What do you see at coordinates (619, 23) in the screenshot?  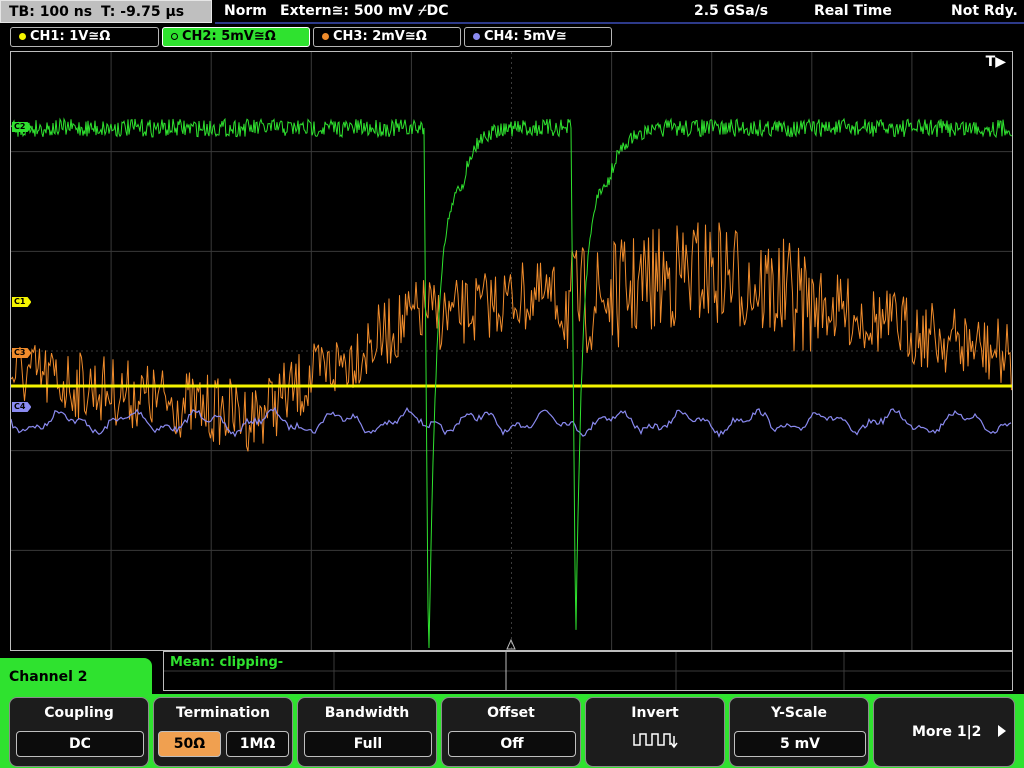 I see `status-bar-divider` at bounding box center [619, 23].